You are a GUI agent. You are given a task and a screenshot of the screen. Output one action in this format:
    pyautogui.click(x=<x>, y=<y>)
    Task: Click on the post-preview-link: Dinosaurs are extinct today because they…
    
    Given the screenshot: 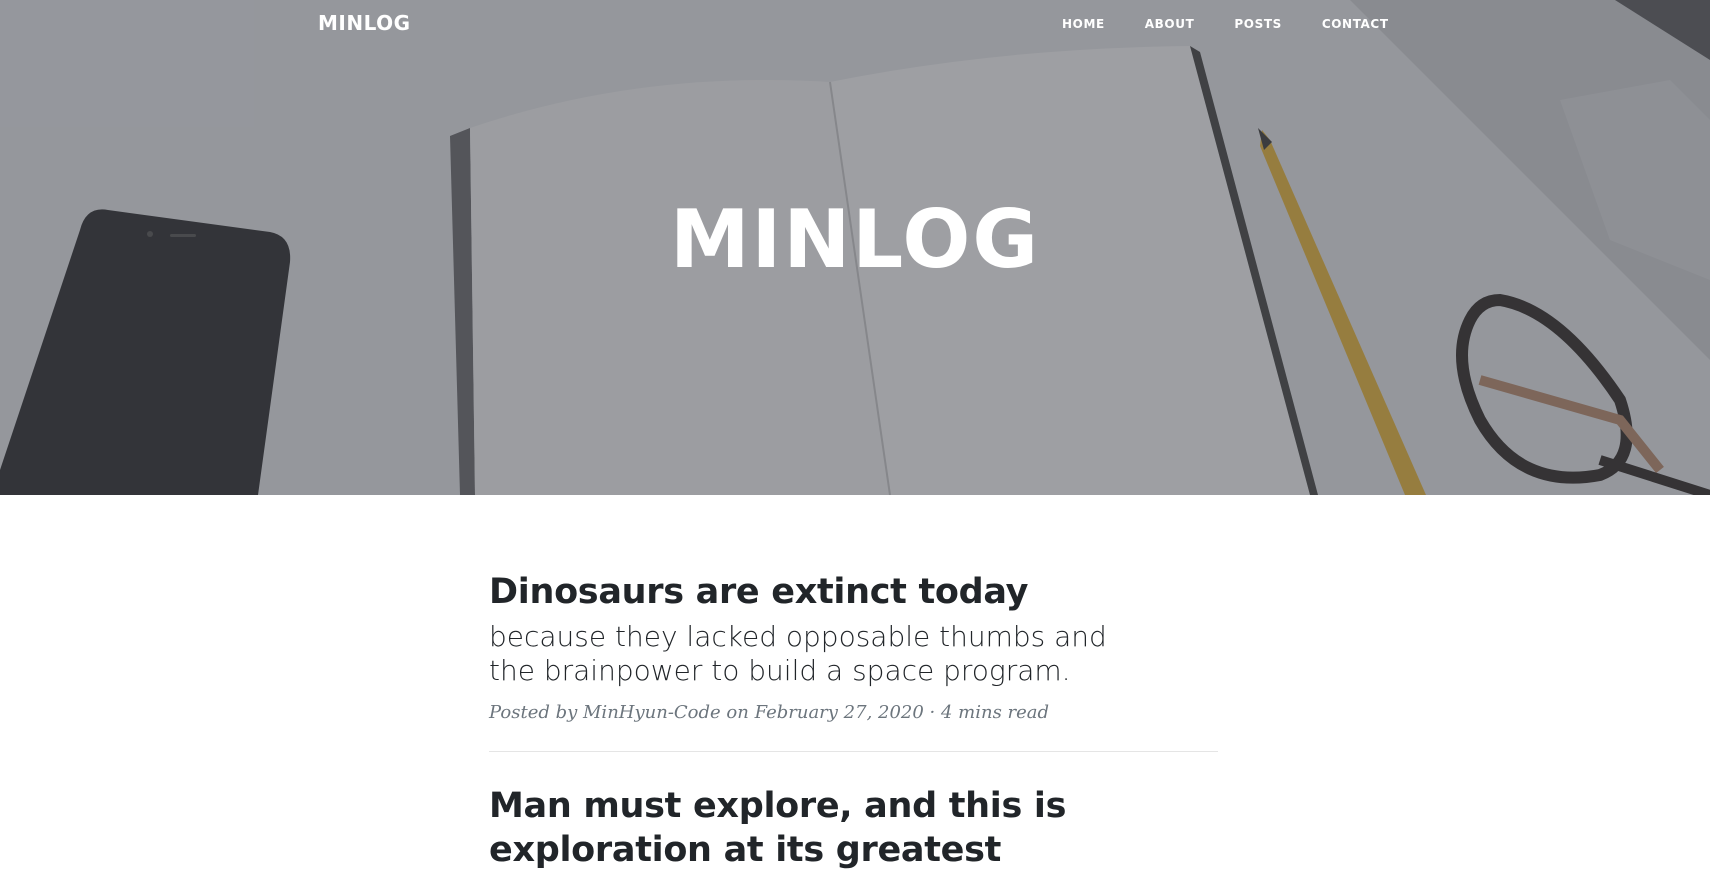 What is the action you would take?
    pyautogui.click(x=853, y=629)
    